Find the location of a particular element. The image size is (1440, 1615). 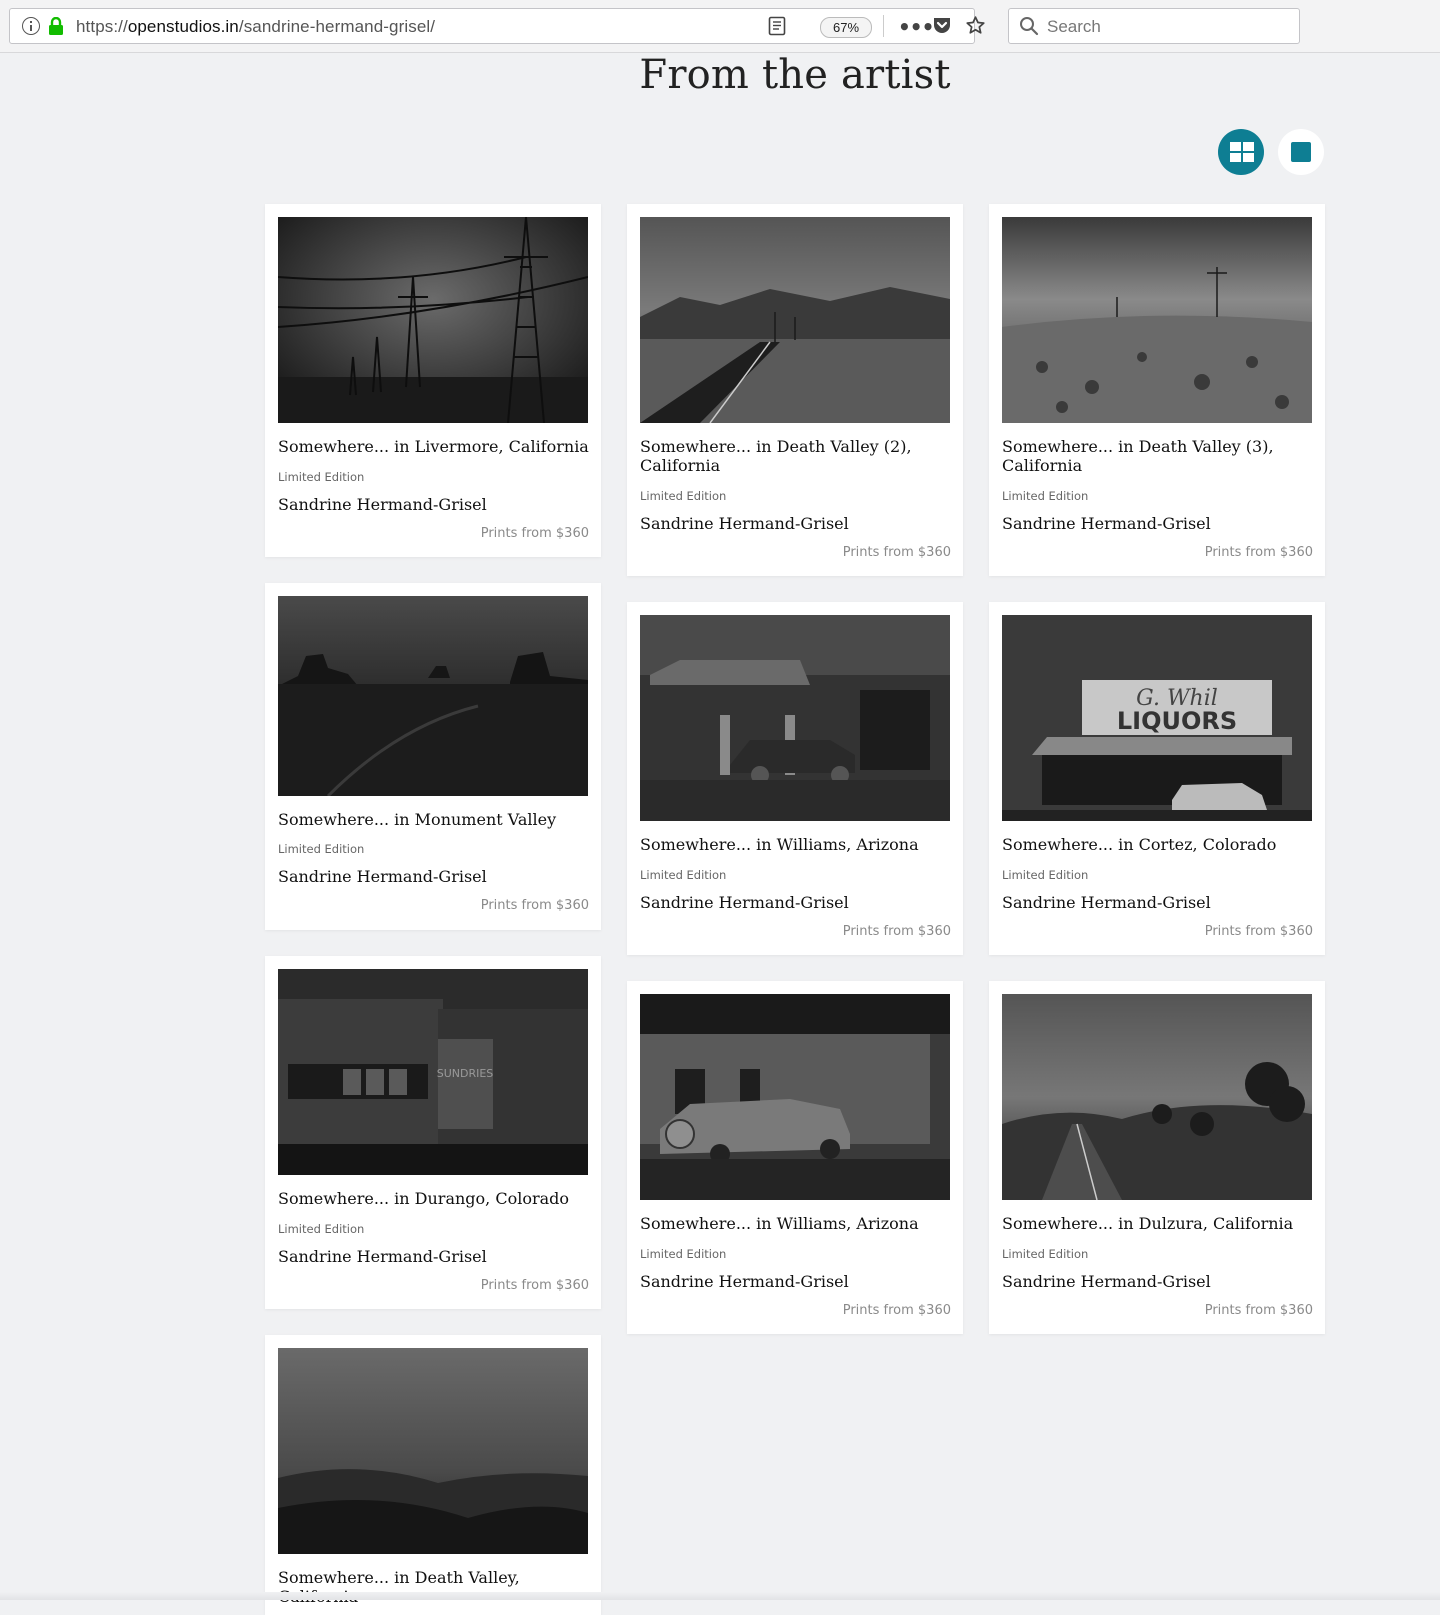

artwork-card: Somewhere... in Death Valley, California is located at coordinates (433, 1475).